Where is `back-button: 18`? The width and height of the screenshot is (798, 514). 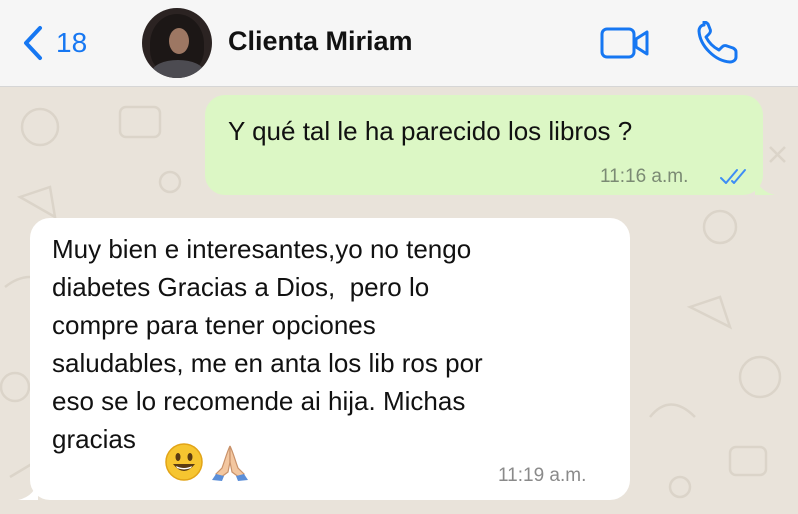
back-button: 18 is located at coordinates (54, 43).